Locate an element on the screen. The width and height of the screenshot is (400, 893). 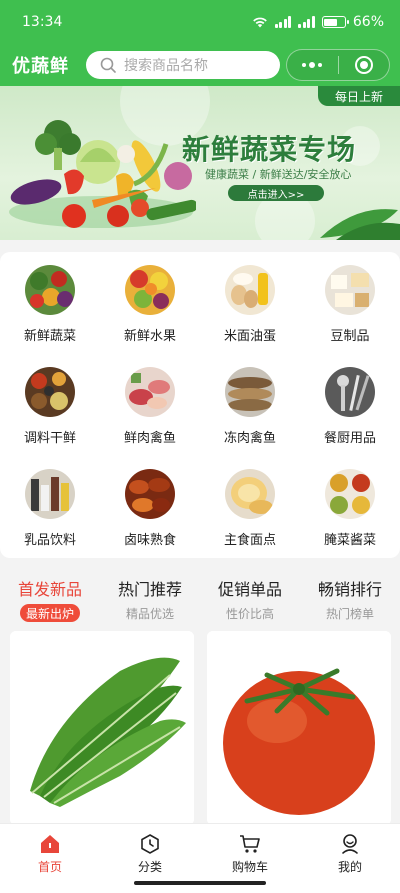
category-kitchenware: 餐厨用品 is located at coordinates (350, 405).